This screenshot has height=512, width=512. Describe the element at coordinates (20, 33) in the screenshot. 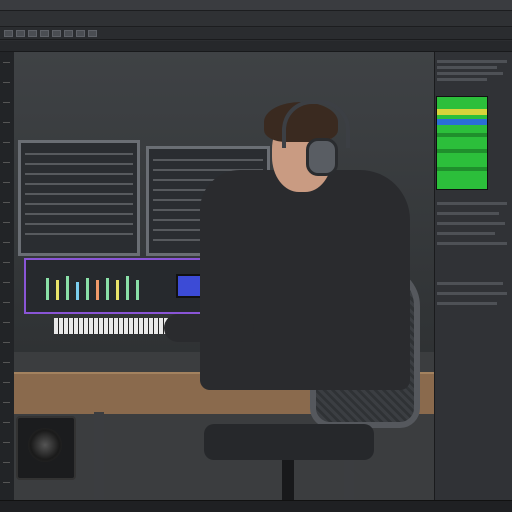

I see `select-tool-icon` at that location.